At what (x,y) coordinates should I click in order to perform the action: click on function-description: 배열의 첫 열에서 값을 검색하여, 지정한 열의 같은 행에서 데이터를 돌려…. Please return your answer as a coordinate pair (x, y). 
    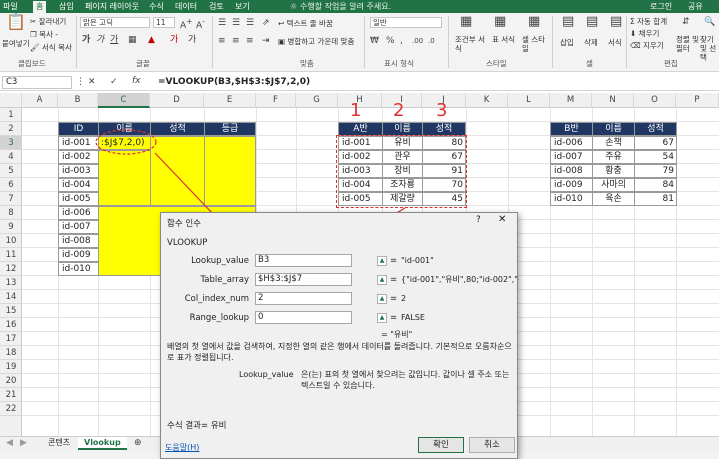
    Looking at the image, I should click on (339, 352).